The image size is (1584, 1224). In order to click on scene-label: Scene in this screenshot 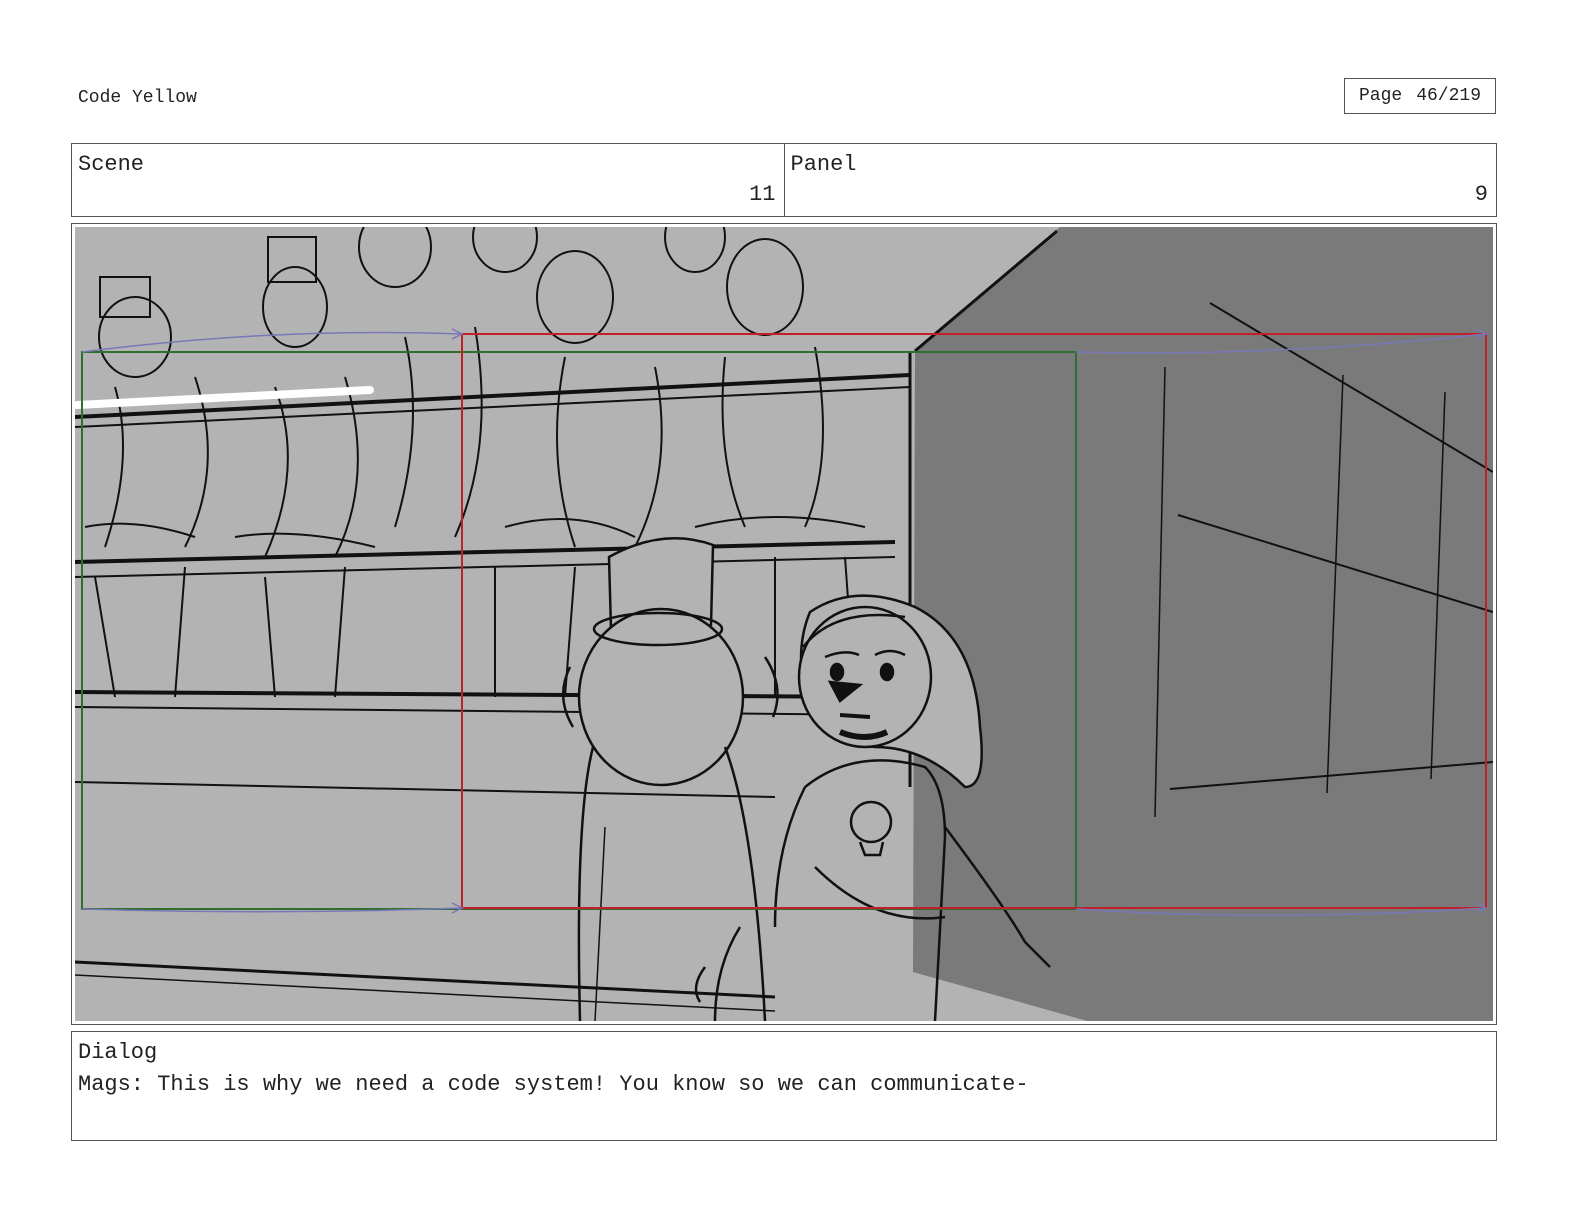, I will do `click(111, 164)`.